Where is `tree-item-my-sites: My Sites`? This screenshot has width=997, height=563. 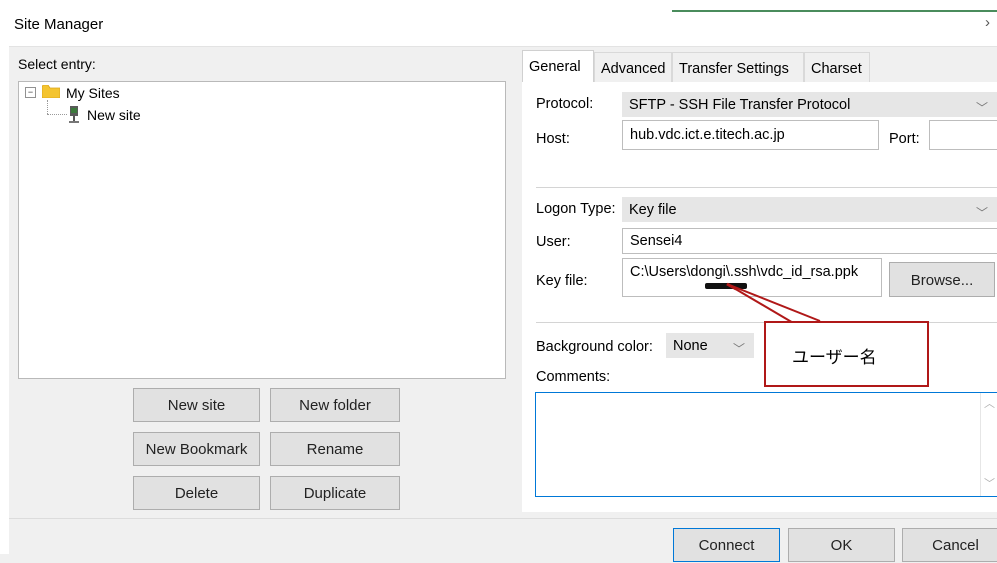
tree-item-my-sites: My Sites is located at coordinates (93, 93).